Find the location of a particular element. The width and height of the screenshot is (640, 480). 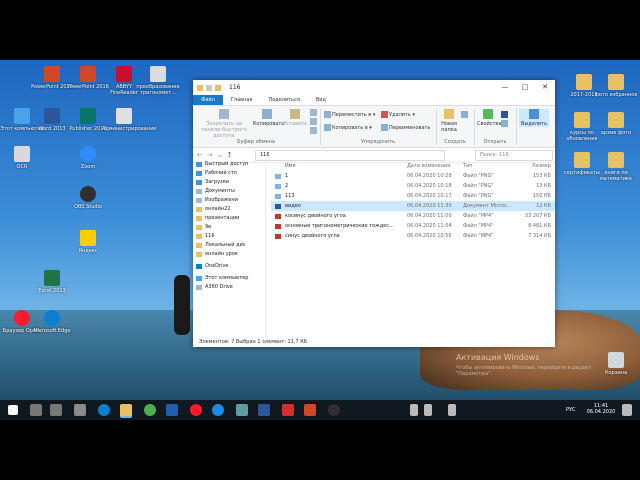

paste-shortcut-button is located at coordinates (314, 130).